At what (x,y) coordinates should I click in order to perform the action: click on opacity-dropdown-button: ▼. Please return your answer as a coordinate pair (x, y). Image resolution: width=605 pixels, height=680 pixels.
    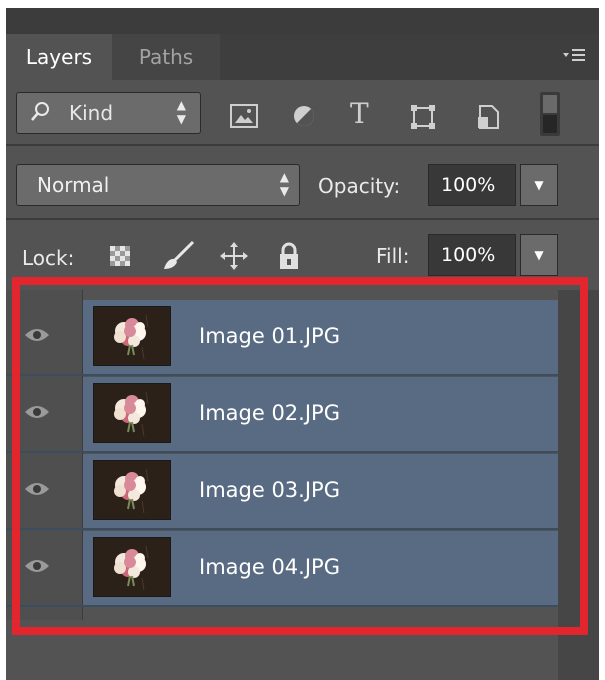
    Looking at the image, I should click on (539, 185).